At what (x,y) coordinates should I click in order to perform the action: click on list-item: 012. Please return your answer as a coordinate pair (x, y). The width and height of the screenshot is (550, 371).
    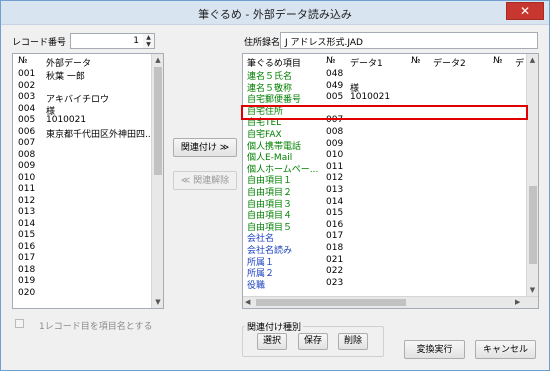
    Looking at the image, I should click on (82, 201).